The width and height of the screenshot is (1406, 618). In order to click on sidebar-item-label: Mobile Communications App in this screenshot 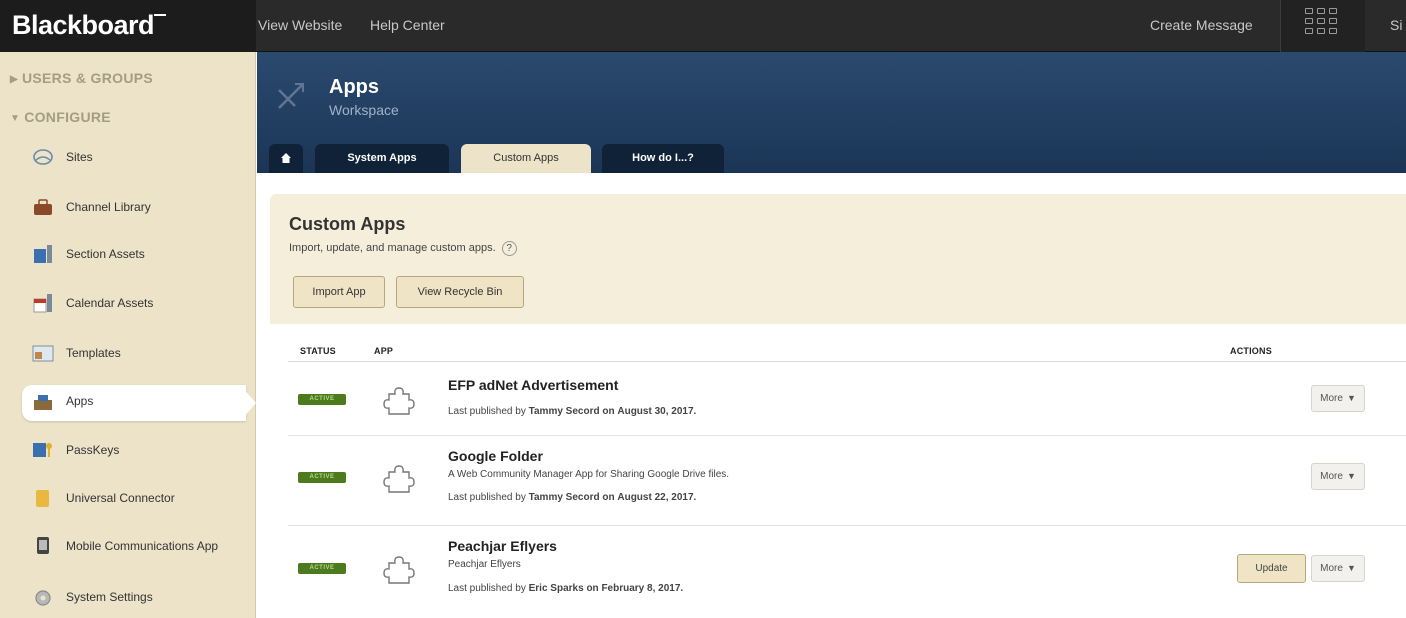, I will do `click(142, 546)`.